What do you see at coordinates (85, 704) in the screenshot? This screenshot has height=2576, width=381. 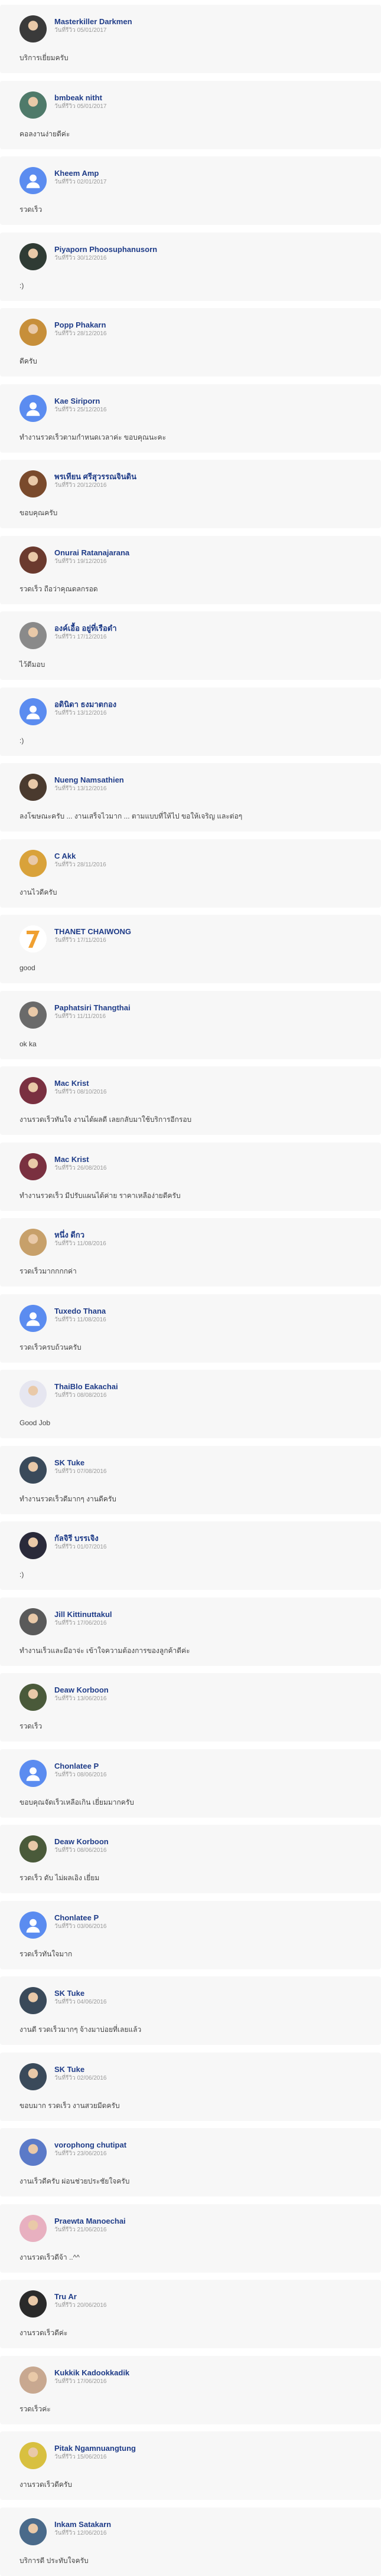 I see `reviewer-name: อดินิดา ธงมาตกอง` at bounding box center [85, 704].